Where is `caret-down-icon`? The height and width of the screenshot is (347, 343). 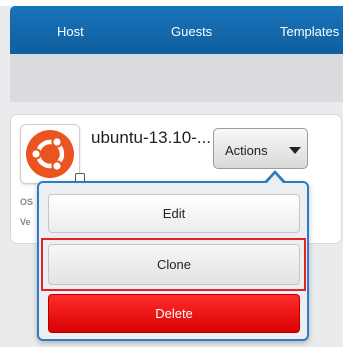 caret-down-icon is located at coordinates (295, 150).